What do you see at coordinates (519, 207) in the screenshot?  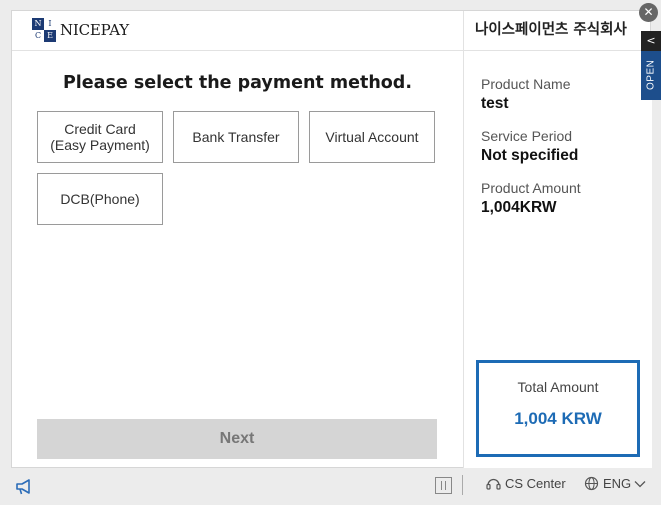 I see `product-amount-value: 1,004KRW` at bounding box center [519, 207].